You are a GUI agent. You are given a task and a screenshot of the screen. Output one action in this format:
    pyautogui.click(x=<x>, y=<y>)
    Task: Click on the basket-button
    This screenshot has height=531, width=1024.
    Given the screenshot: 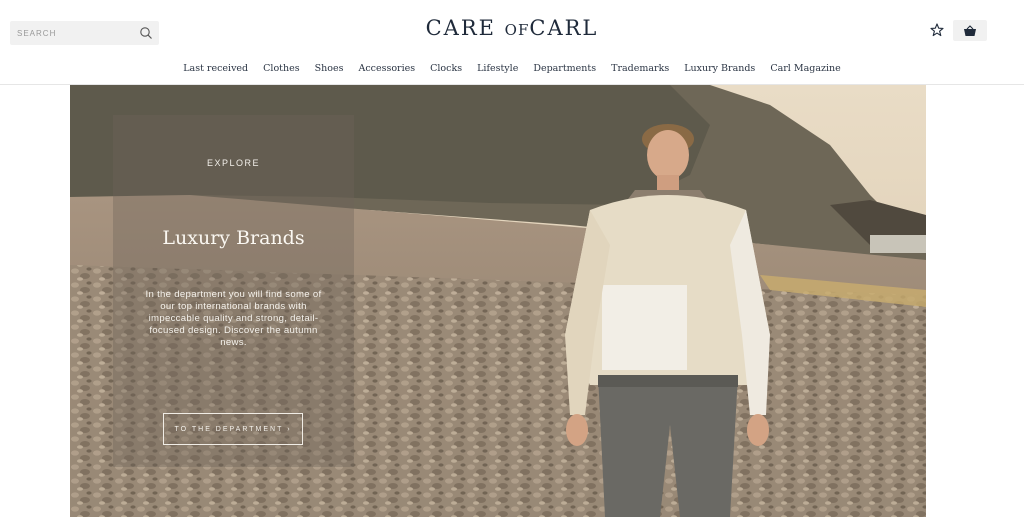 What is the action you would take?
    pyautogui.click(x=970, y=30)
    